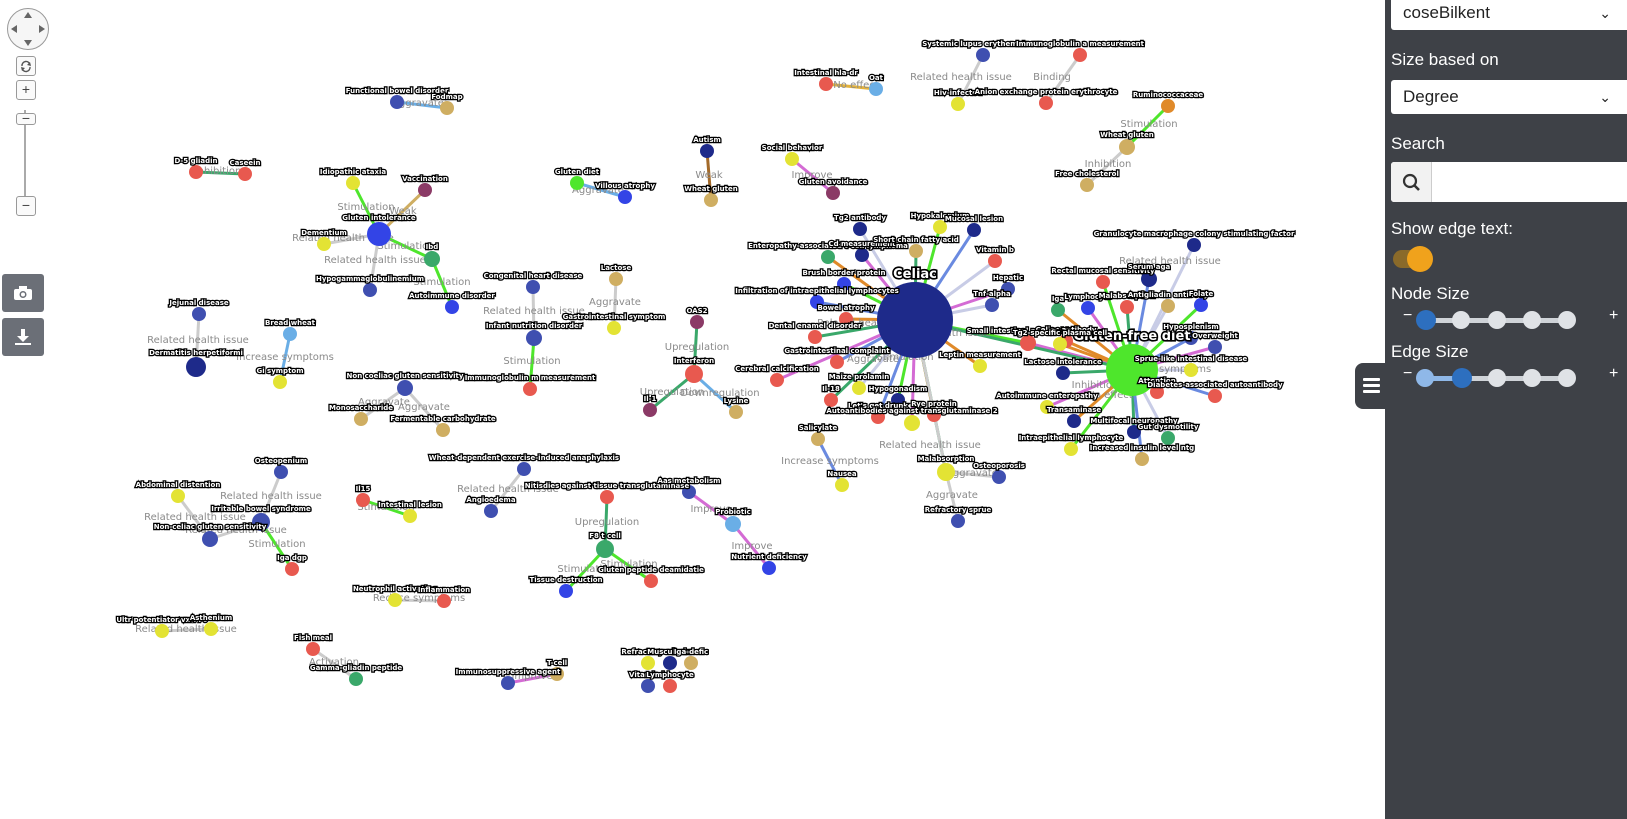 The width and height of the screenshot is (1627, 819). What do you see at coordinates (26, 66) in the screenshot?
I see `reset-icon` at bounding box center [26, 66].